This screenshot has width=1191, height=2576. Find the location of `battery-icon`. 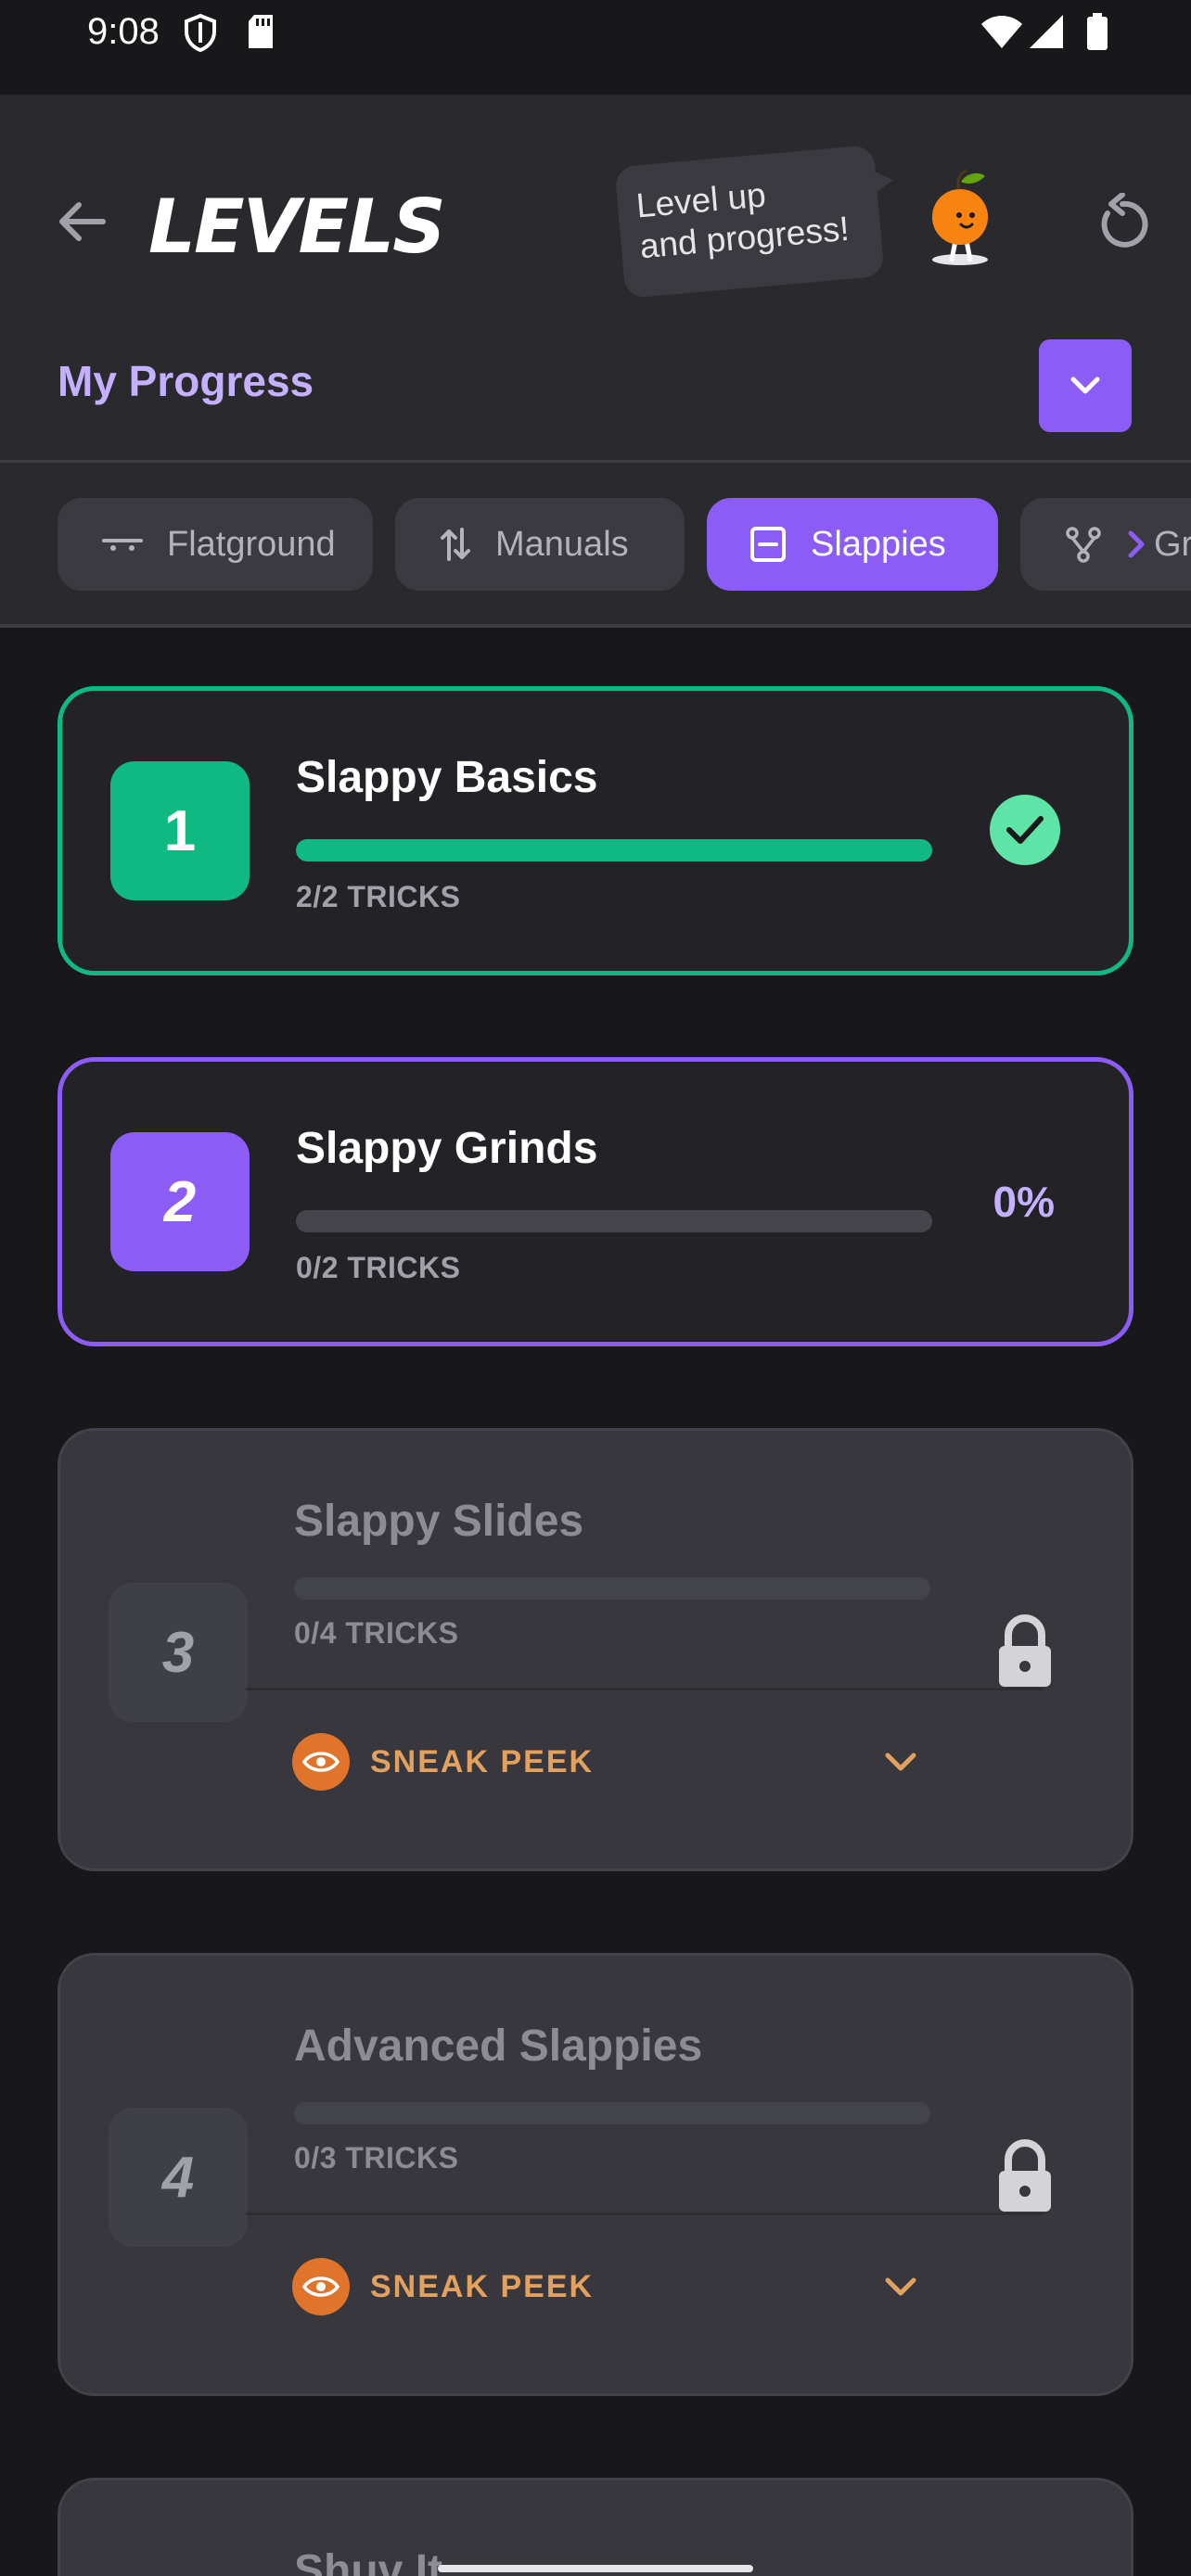

battery-icon is located at coordinates (1097, 32).